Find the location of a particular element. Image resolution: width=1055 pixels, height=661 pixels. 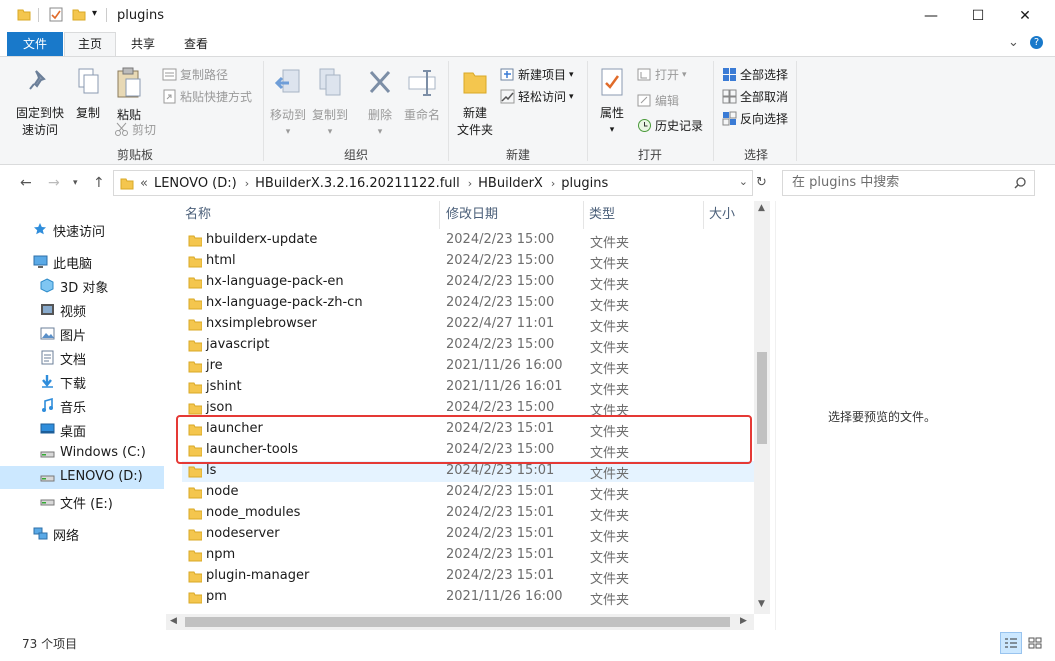

table-row: jshint 2021/11/26 16:01 文件夹 is located at coordinates (468, 387).